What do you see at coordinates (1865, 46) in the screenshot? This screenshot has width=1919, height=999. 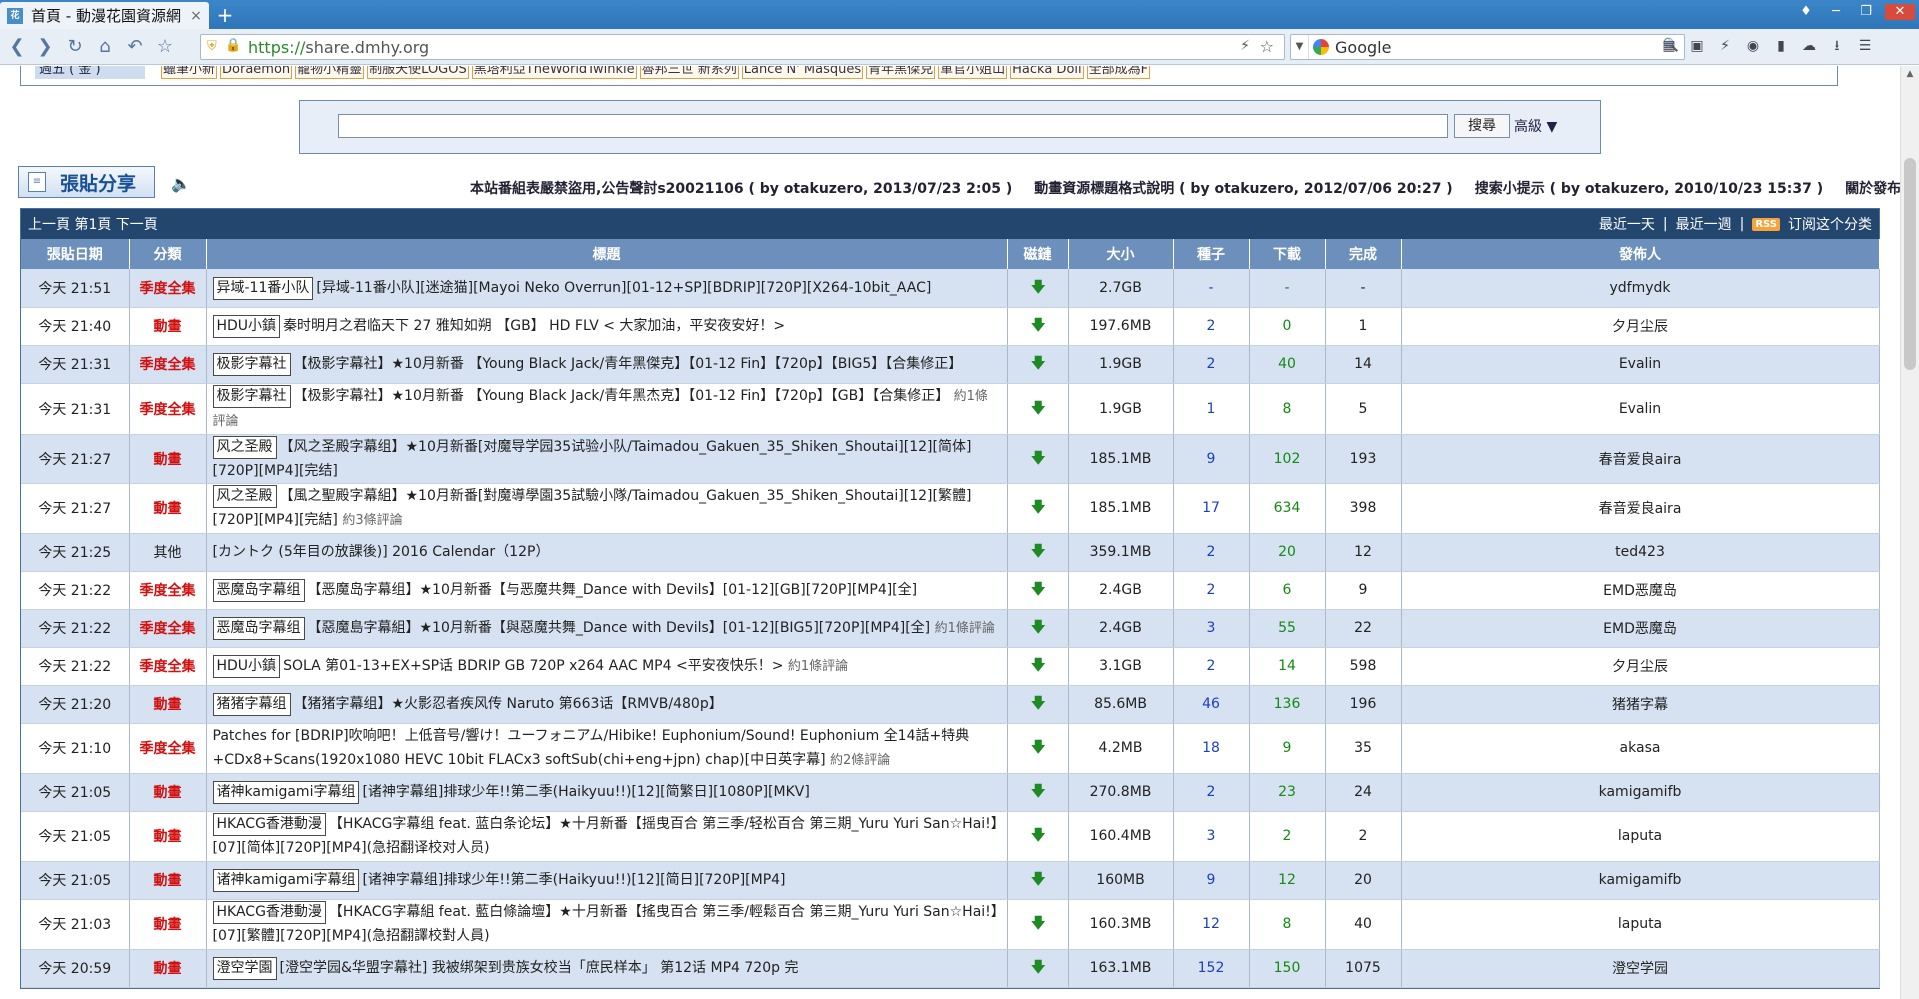 I see `menu-icon: ☰` at bounding box center [1865, 46].